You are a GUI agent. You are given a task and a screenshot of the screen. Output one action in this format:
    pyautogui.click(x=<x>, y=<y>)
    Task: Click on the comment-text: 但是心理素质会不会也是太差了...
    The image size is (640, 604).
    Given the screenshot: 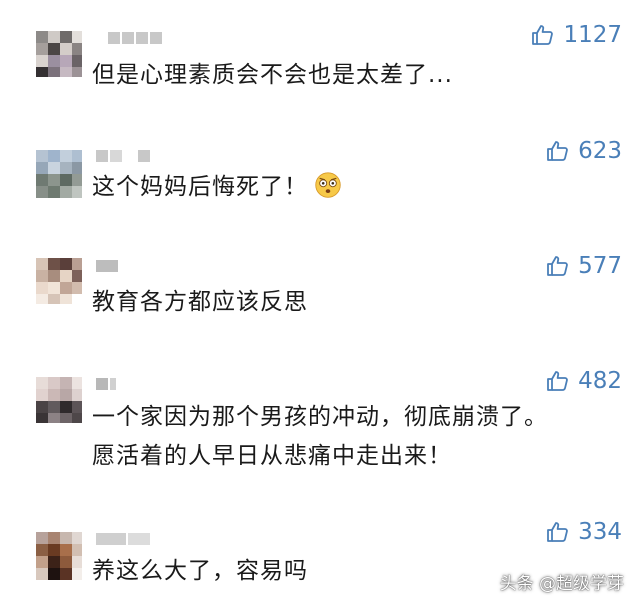 What is the action you would take?
    pyautogui.click(x=272, y=75)
    